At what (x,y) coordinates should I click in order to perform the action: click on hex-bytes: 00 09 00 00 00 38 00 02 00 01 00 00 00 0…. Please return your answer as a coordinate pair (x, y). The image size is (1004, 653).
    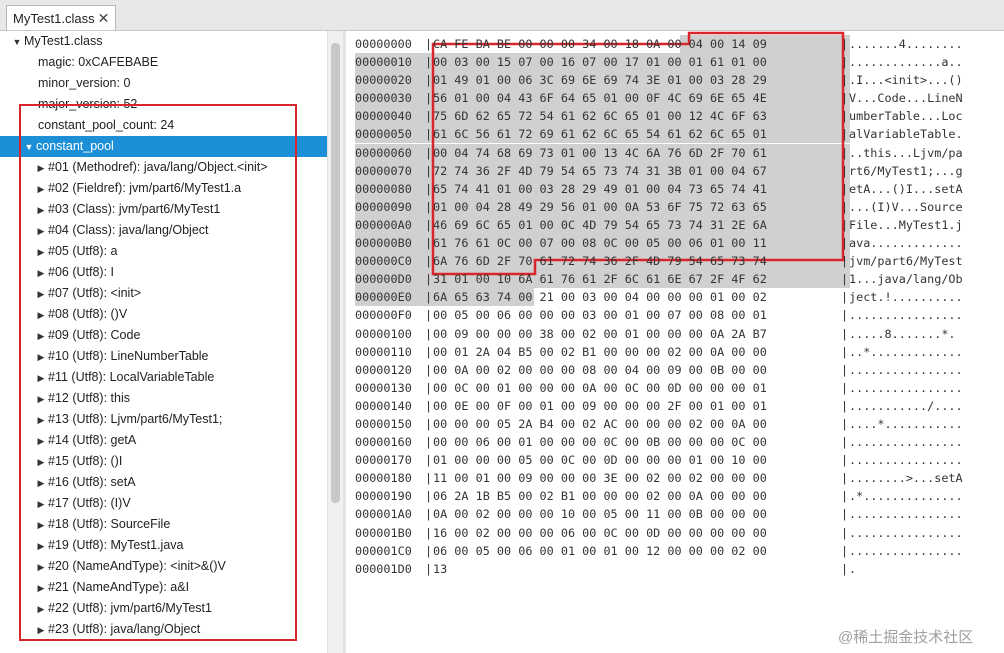
    Looking at the image, I should click on (637, 334).